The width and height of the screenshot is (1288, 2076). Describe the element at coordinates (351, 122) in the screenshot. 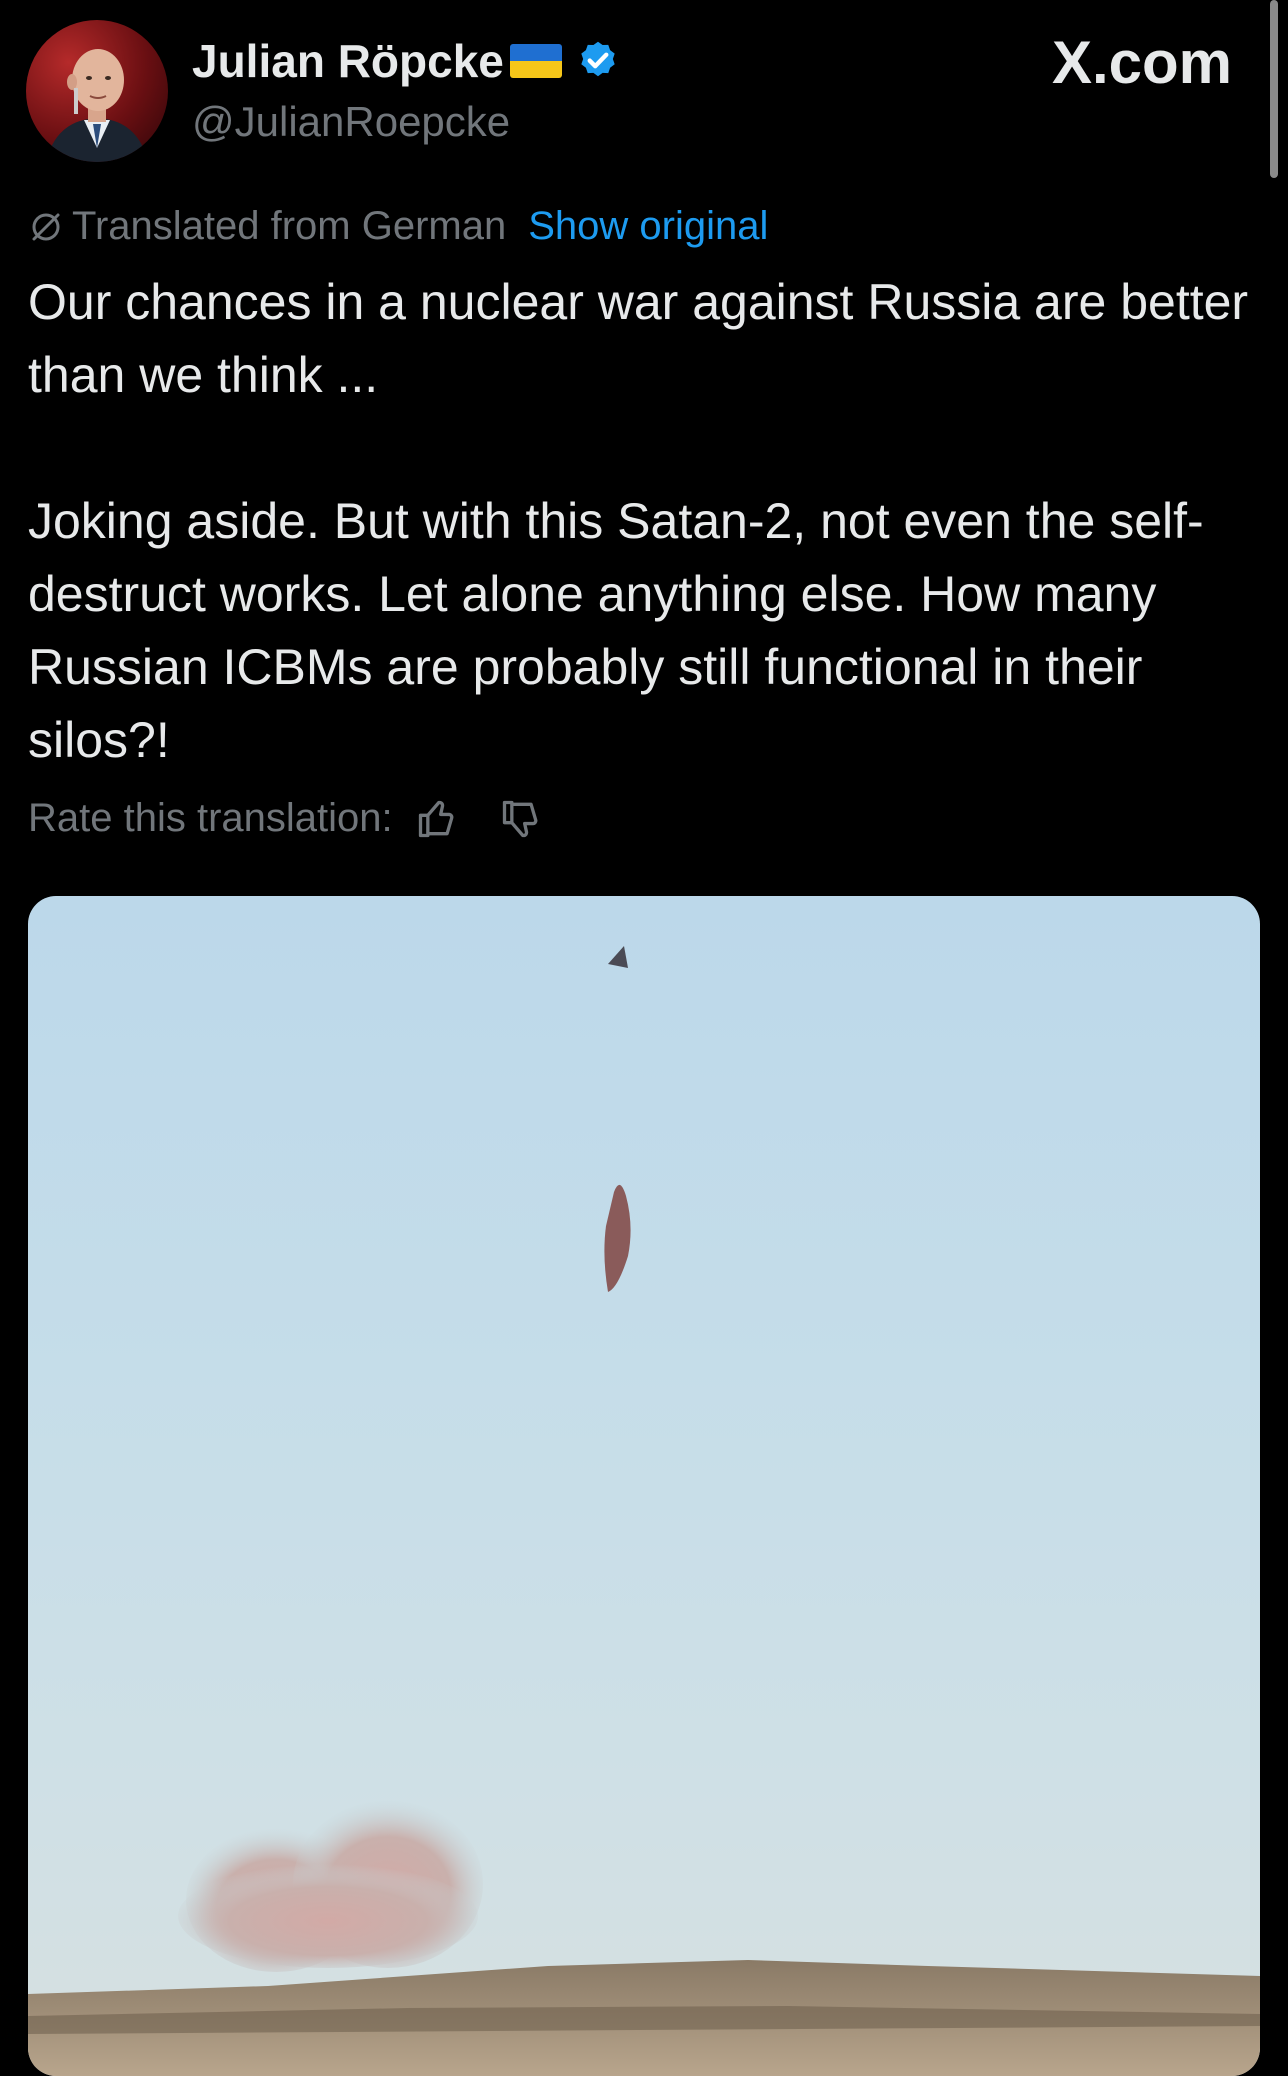

I see `author-handle: @JulianRoepcke` at that location.